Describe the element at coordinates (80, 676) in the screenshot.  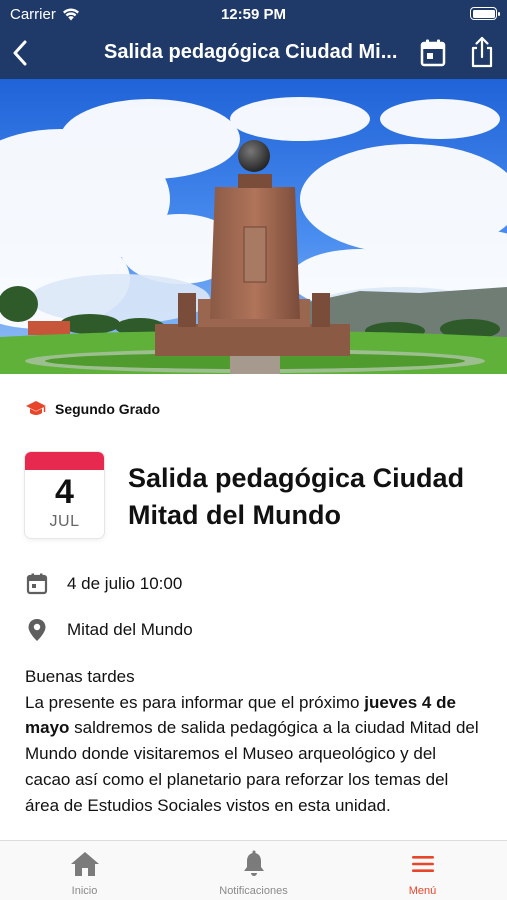
I see `description-greeting: Buenas tardes` at that location.